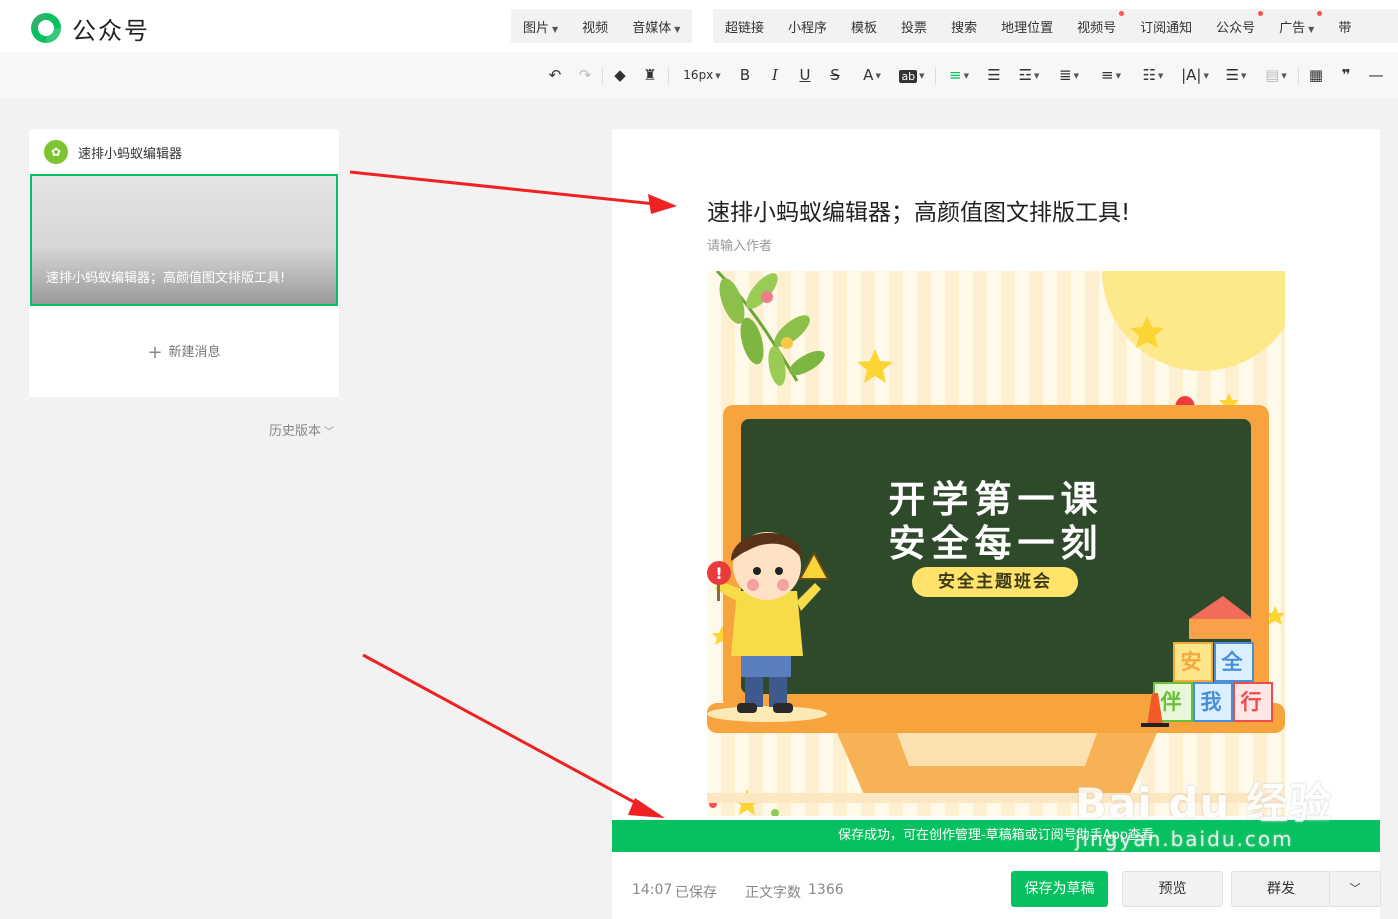  Describe the element at coordinates (656, 26) in the screenshot. I see `insert-audio: 音媒体 ▼` at that location.